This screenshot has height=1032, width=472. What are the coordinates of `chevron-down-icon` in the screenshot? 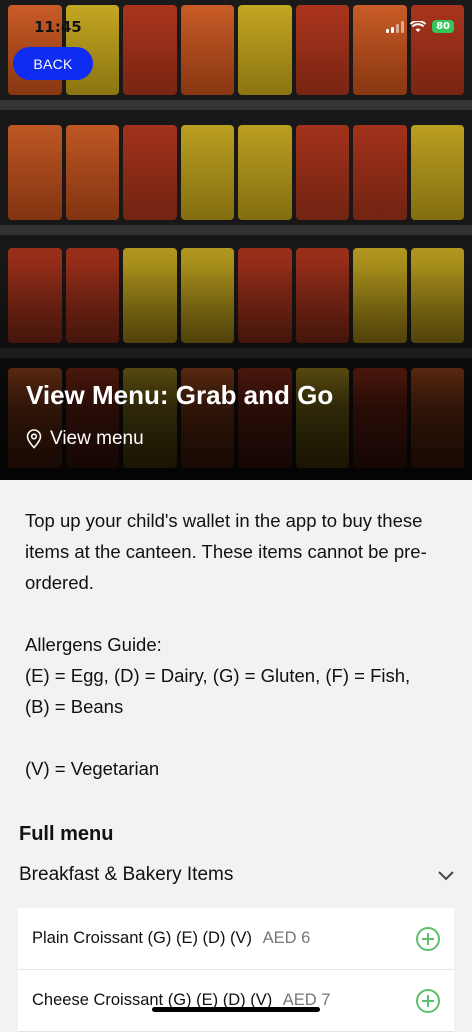 It's located at (446, 875).